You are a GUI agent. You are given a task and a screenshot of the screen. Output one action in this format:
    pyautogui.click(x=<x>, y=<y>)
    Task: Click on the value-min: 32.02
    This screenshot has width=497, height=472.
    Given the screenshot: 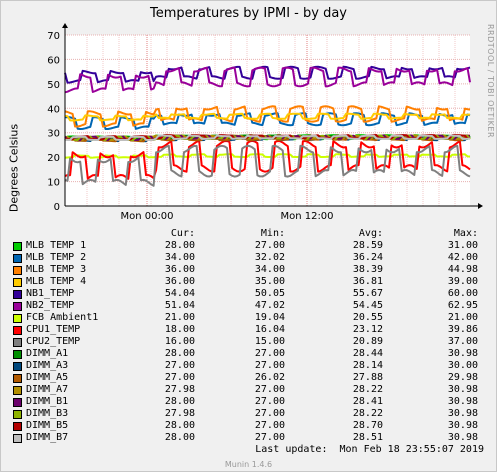 What is the action you would take?
    pyautogui.click(x=269, y=257)
    